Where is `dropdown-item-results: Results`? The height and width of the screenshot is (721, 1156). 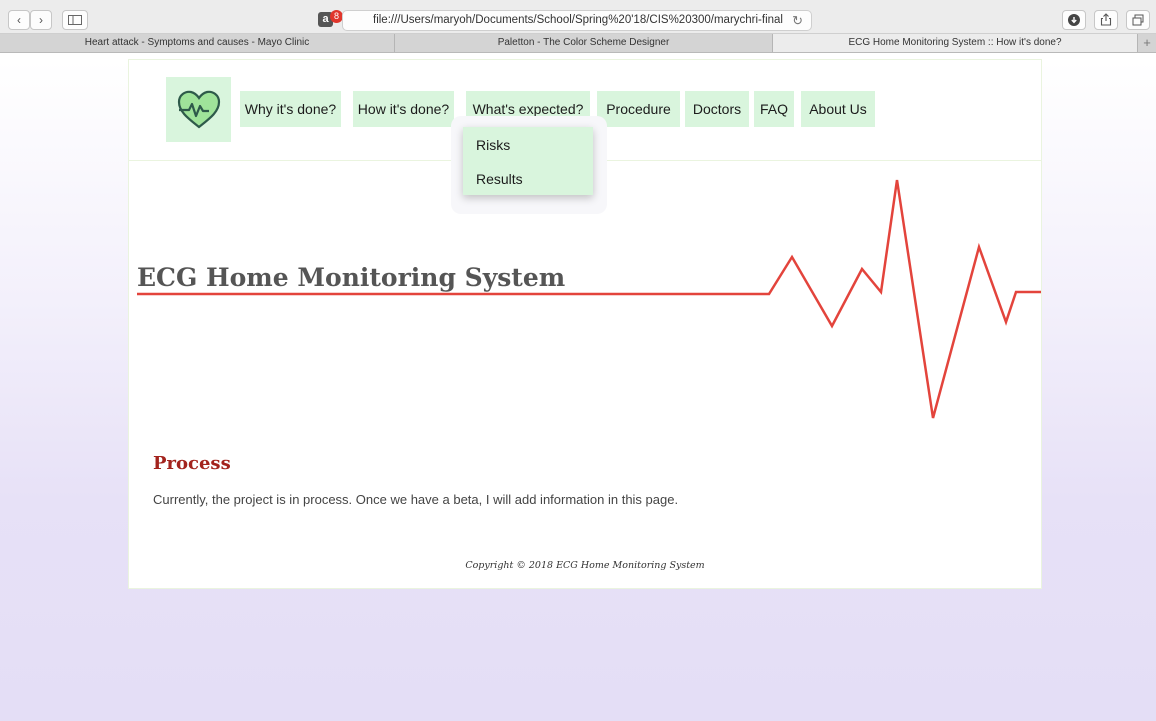
dropdown-item-results: Results is located at coordinates (499, 179).